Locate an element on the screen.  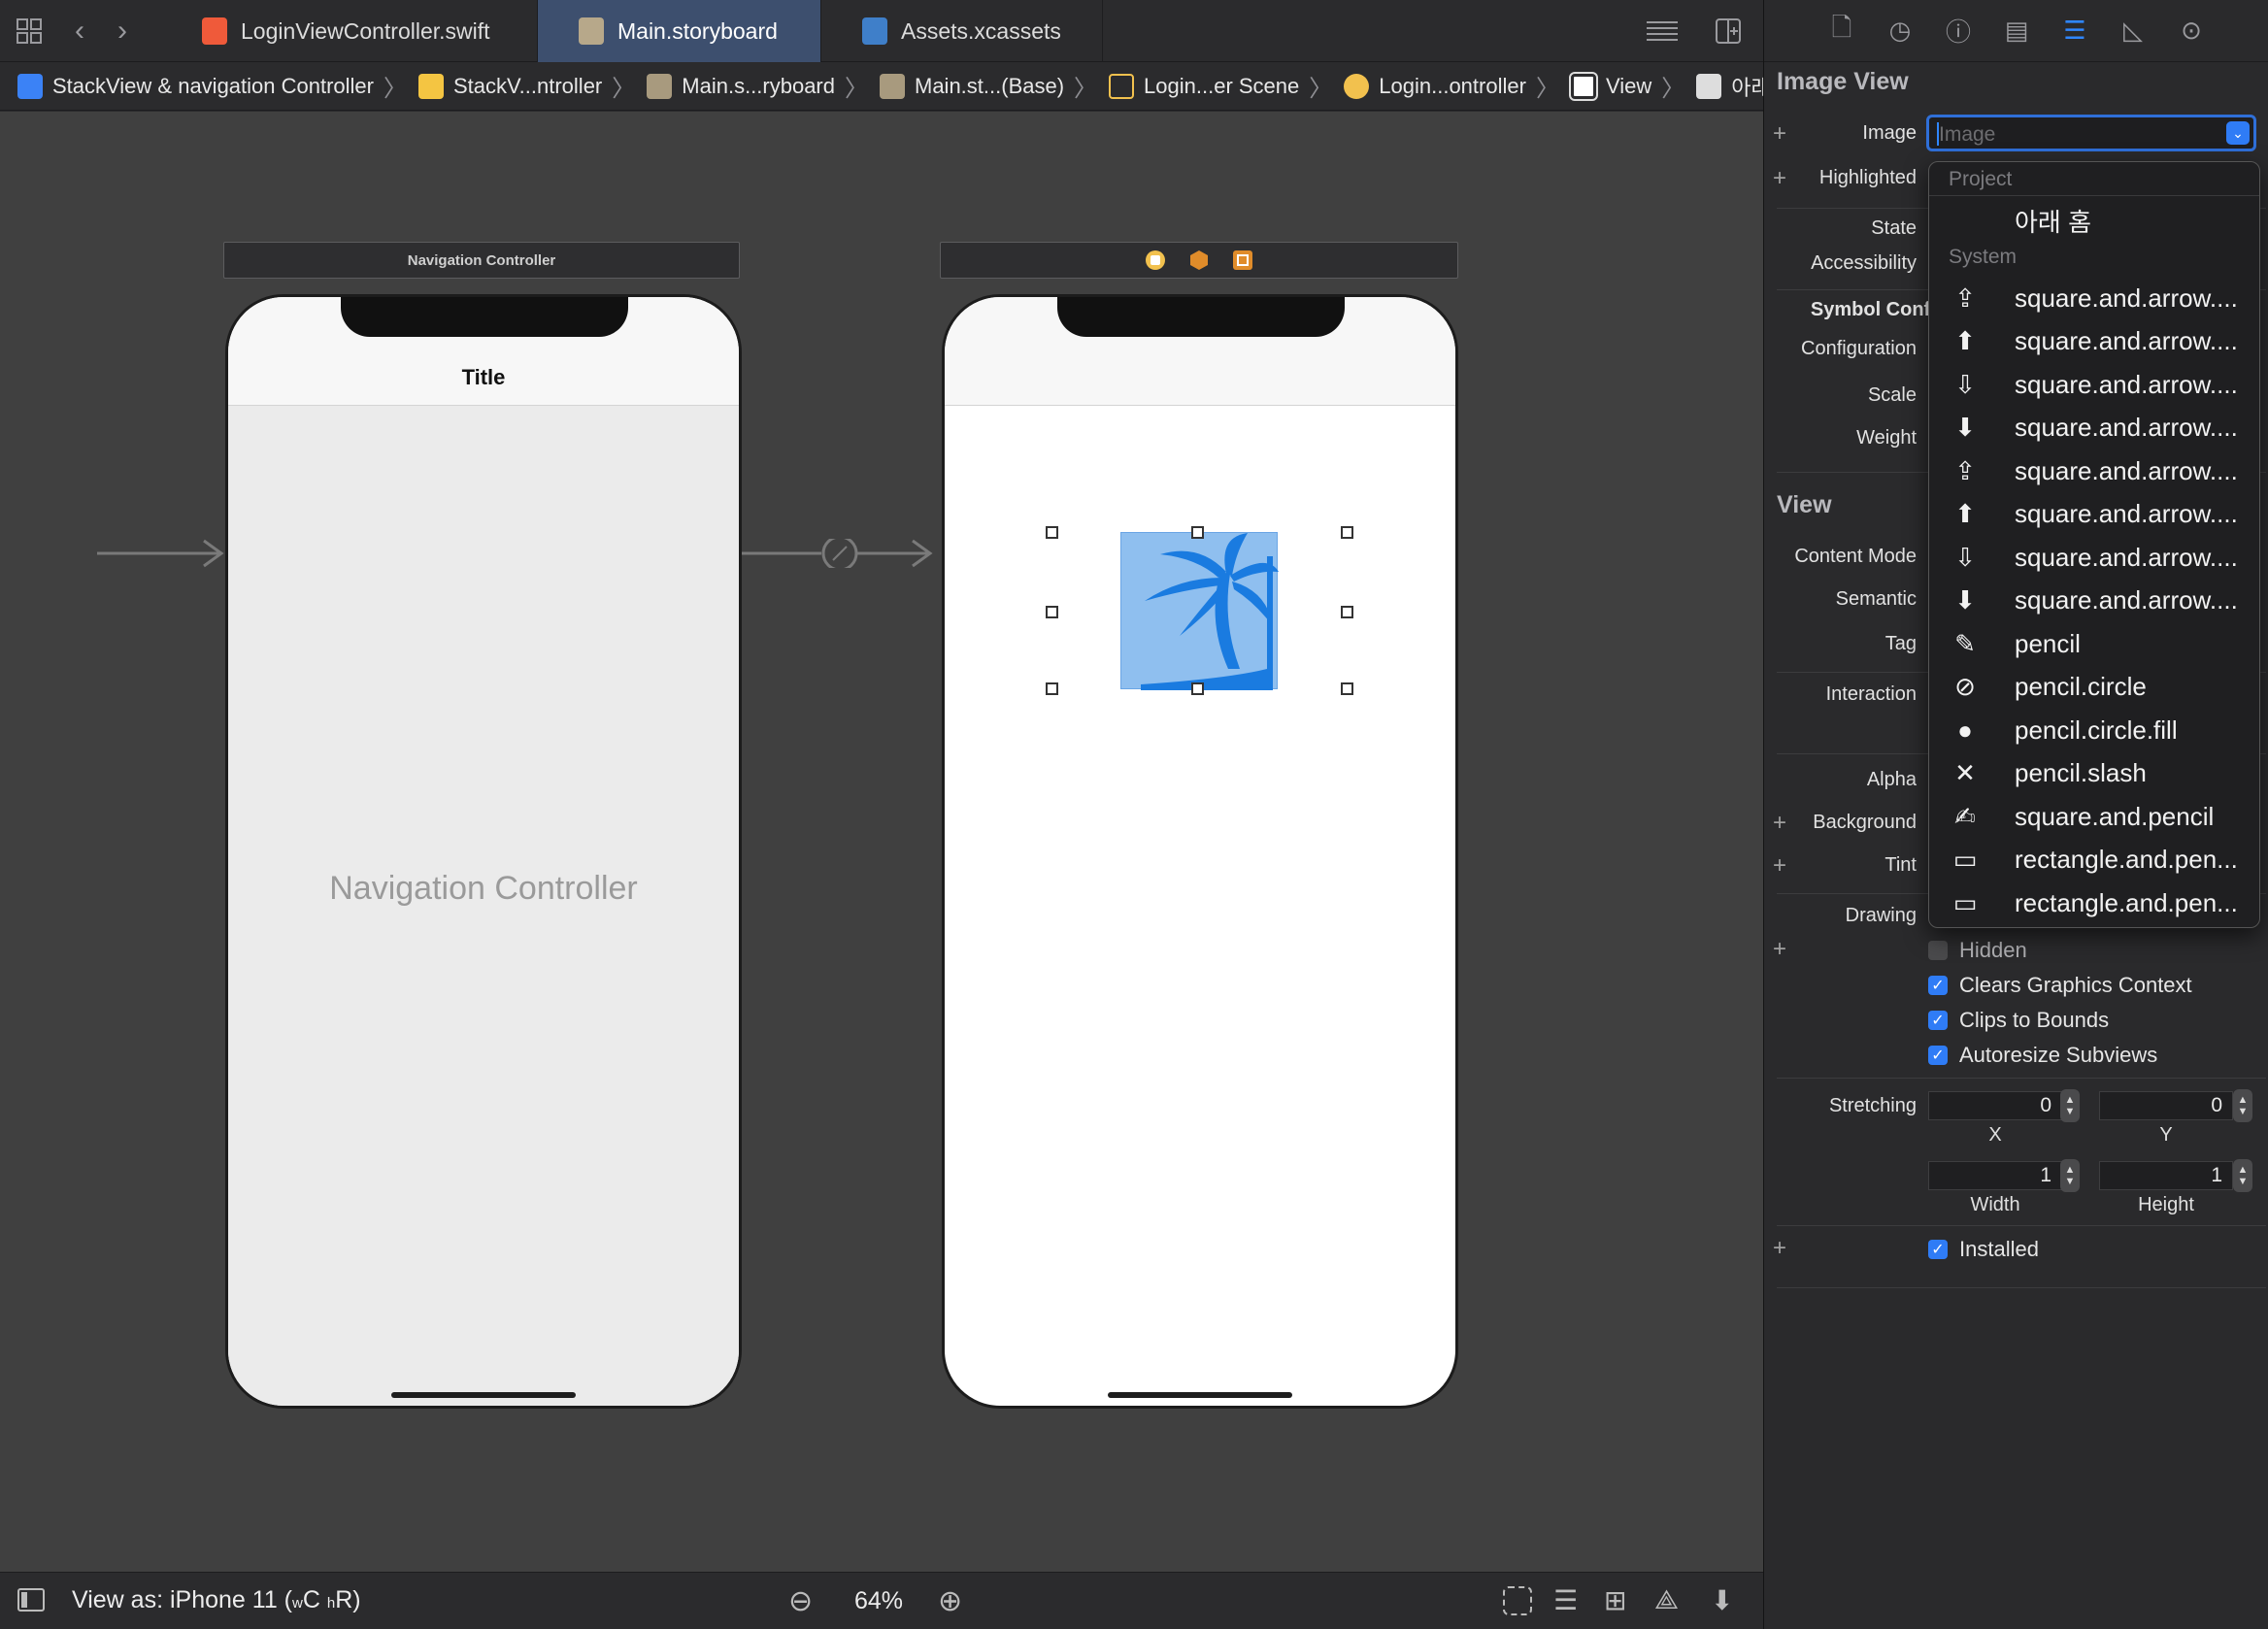
dropdown-item: ✍ square.and.pencil is located at coordinates (2094, 816).